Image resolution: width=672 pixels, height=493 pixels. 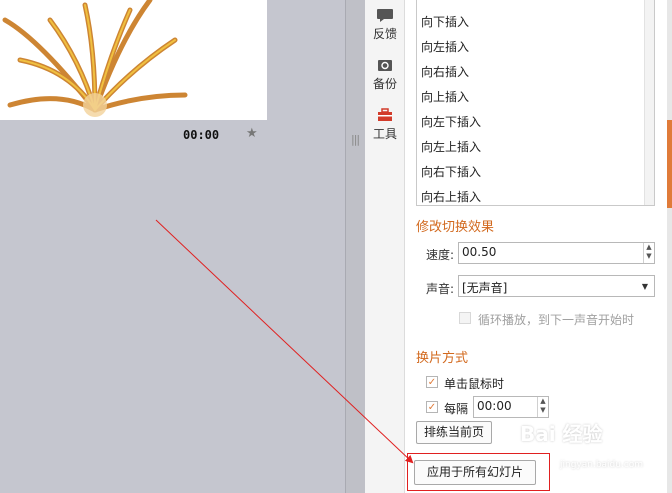 I want to click on fireworks-image, so click(x=95, y=58).